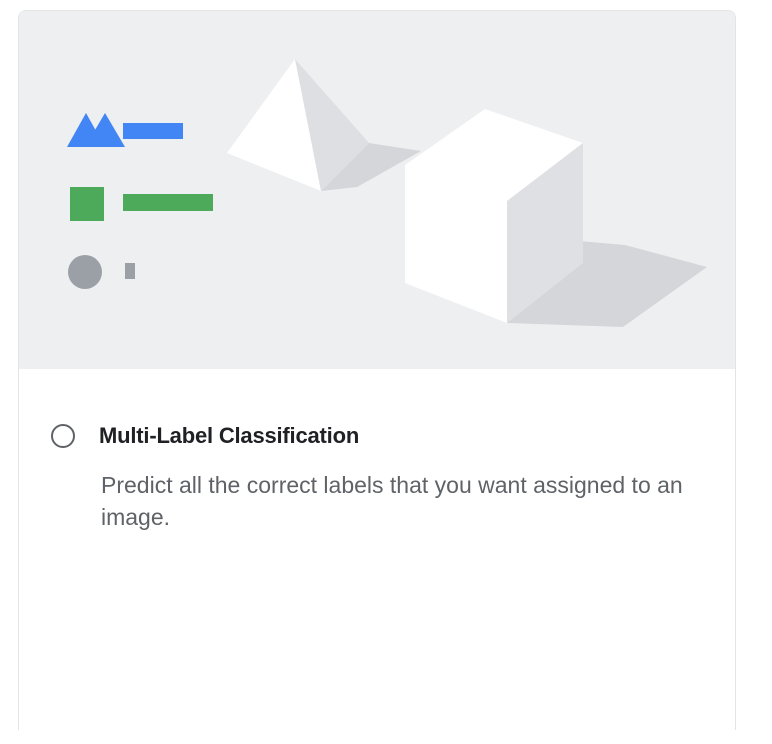  What do you see at coordinates (324, 125) in the screenshot?
I see `pyramid-icon` at bounding box center [324, 125].